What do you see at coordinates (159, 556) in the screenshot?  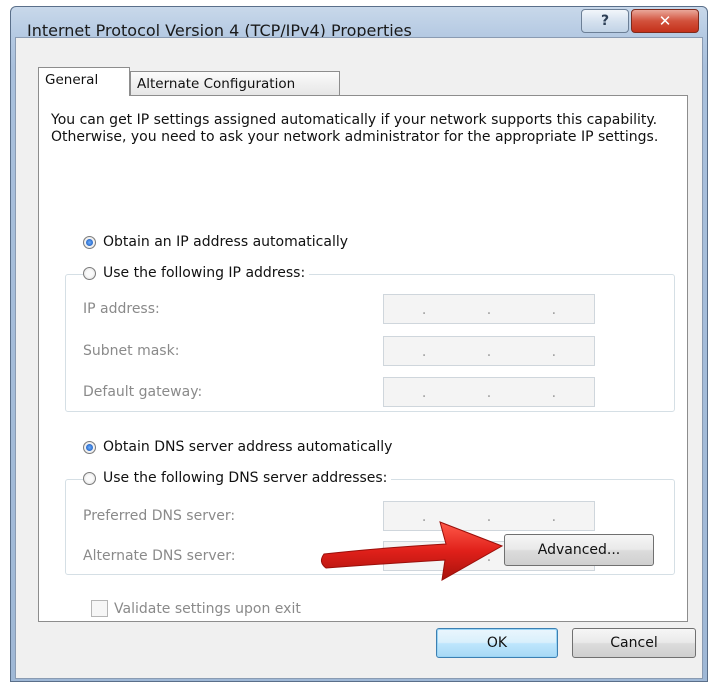 I see `alternate-dns-label: Alternate DNS server:` at bounding box center [159, 556].